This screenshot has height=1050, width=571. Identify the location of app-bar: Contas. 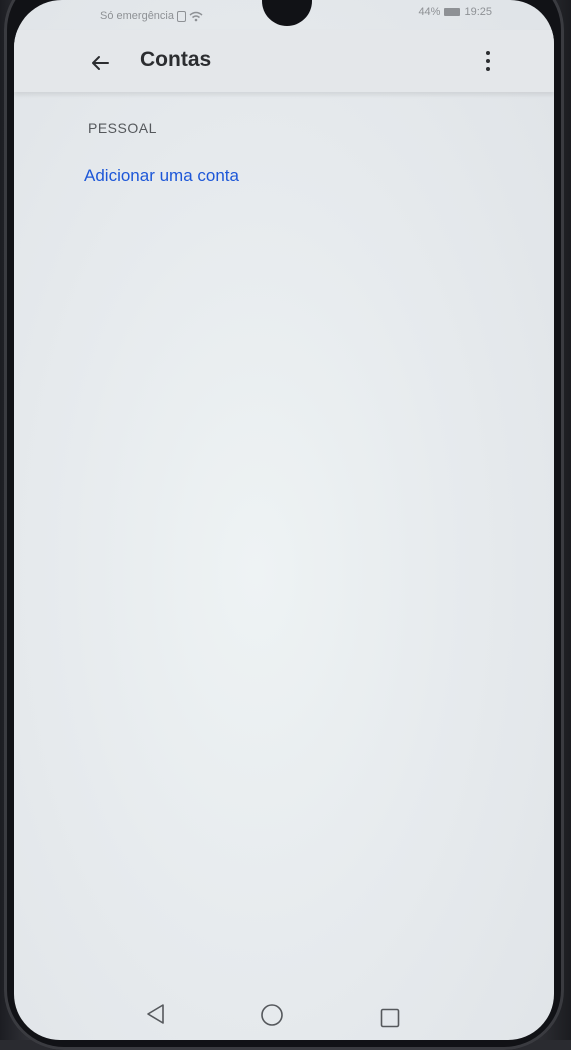
(284, 61).